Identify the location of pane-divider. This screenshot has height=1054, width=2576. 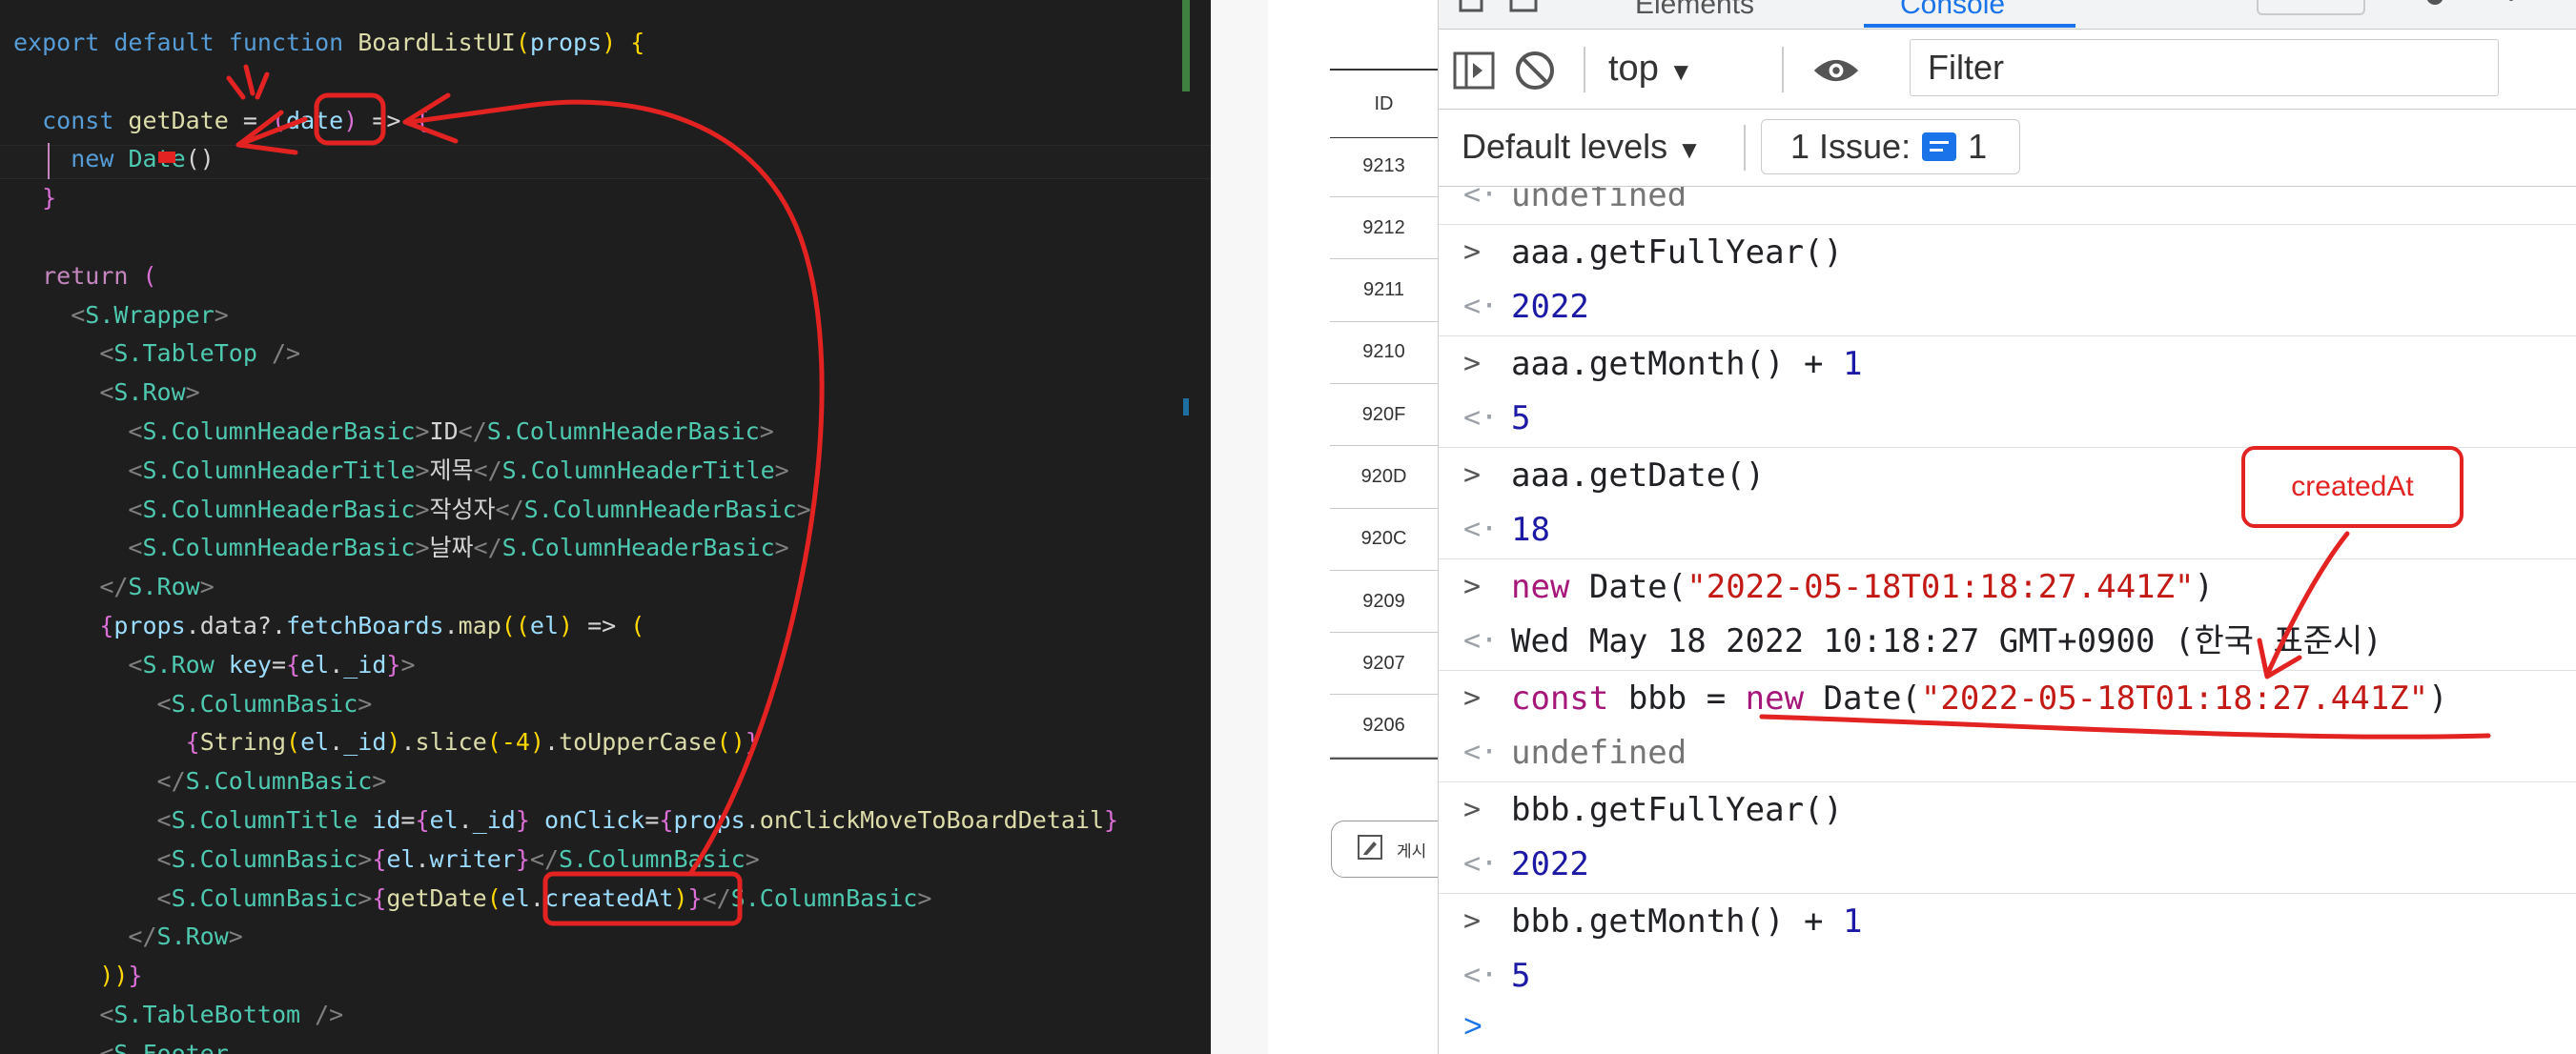
(1239, 527).